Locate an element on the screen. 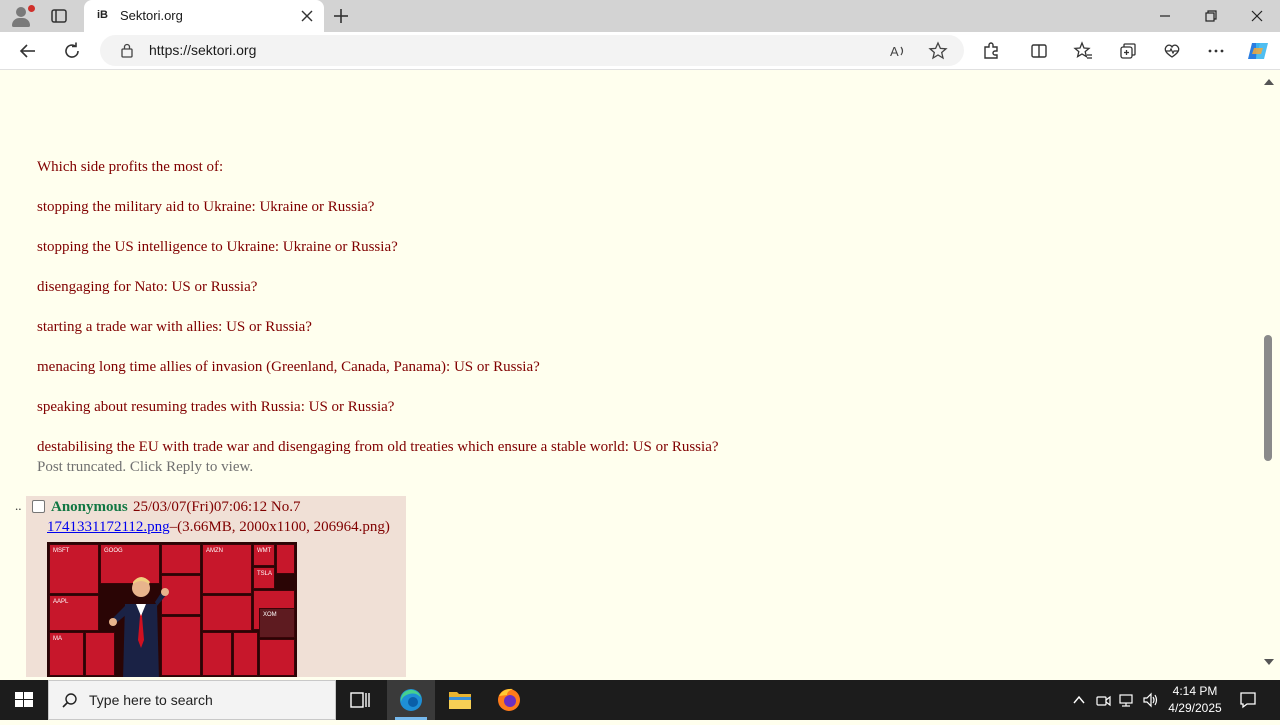  windows-taskbar: Type here to search 4:14 PM 4/29/2025 is located at coordinates (640, 700).